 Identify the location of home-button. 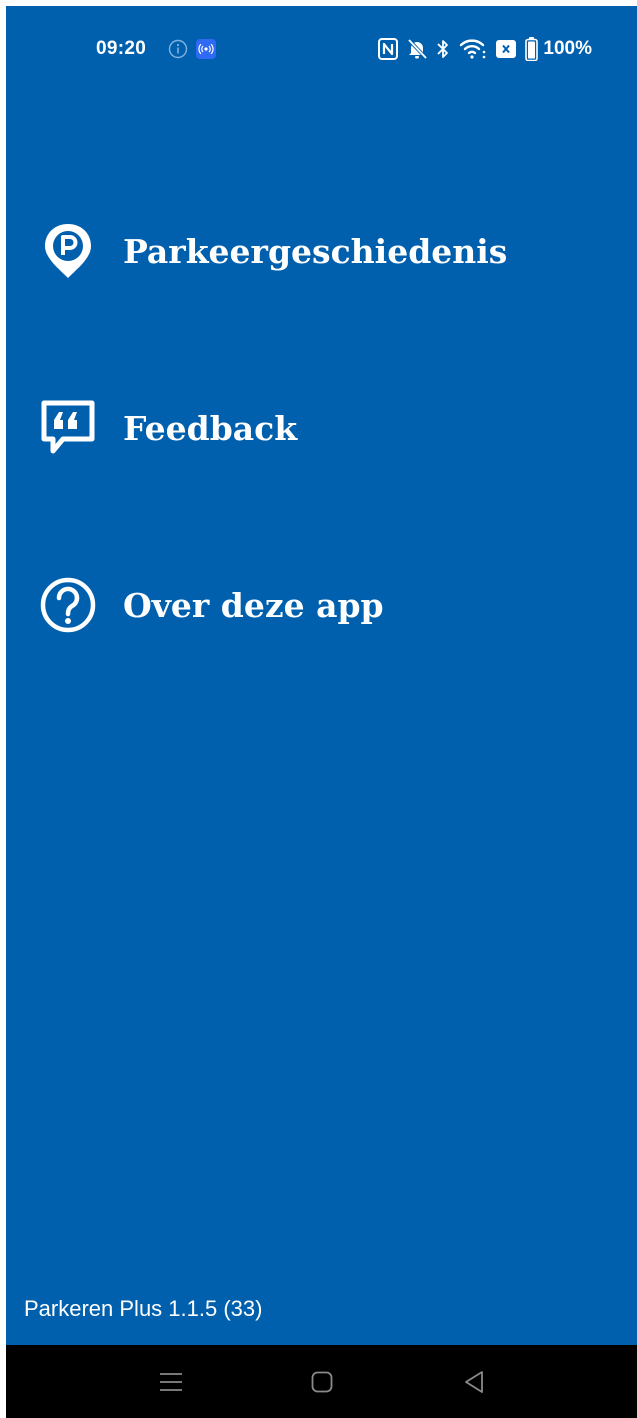
(322, 1382).